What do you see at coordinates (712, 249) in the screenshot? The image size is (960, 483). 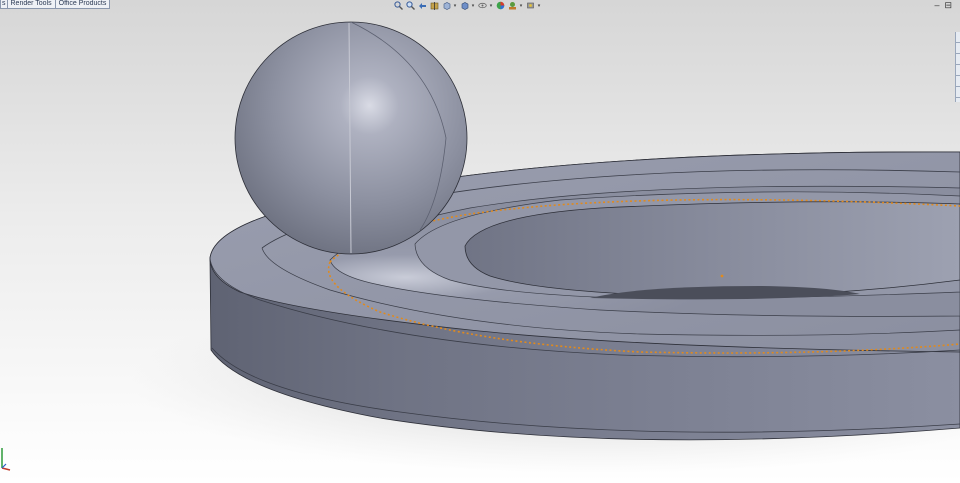 I see `race-bore` at bounding box center [712, 249].